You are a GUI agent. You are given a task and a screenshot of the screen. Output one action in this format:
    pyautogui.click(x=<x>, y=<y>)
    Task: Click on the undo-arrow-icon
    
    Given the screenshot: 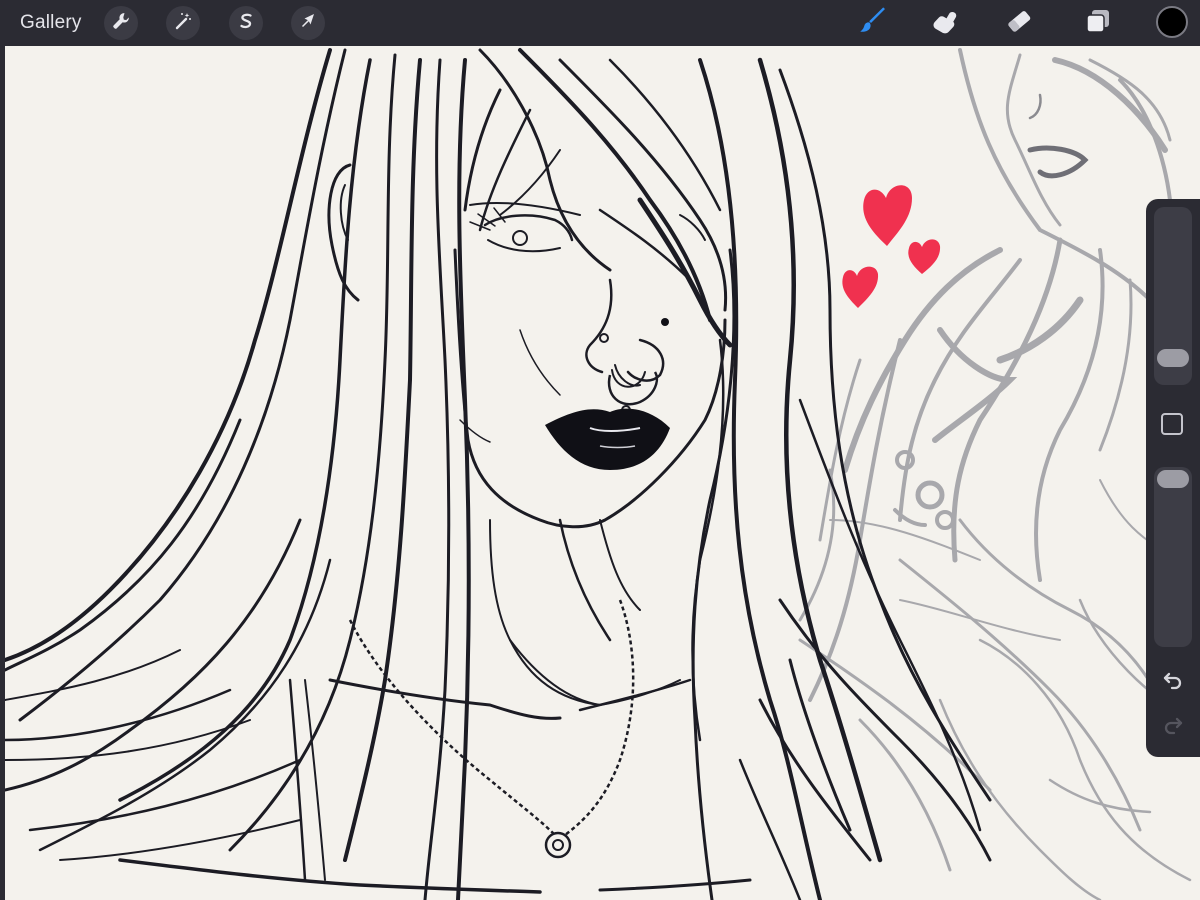 What is the action you would take?
    pyautogui.click(x=1173, y=683)
    